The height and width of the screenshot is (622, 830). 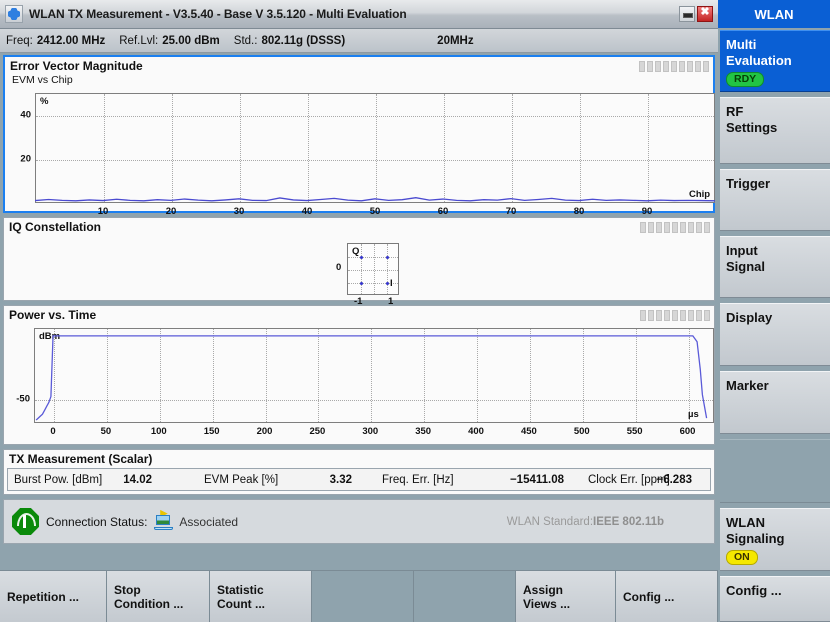 I want to click on standard-label: Std.:, so click(x=245, y=40).